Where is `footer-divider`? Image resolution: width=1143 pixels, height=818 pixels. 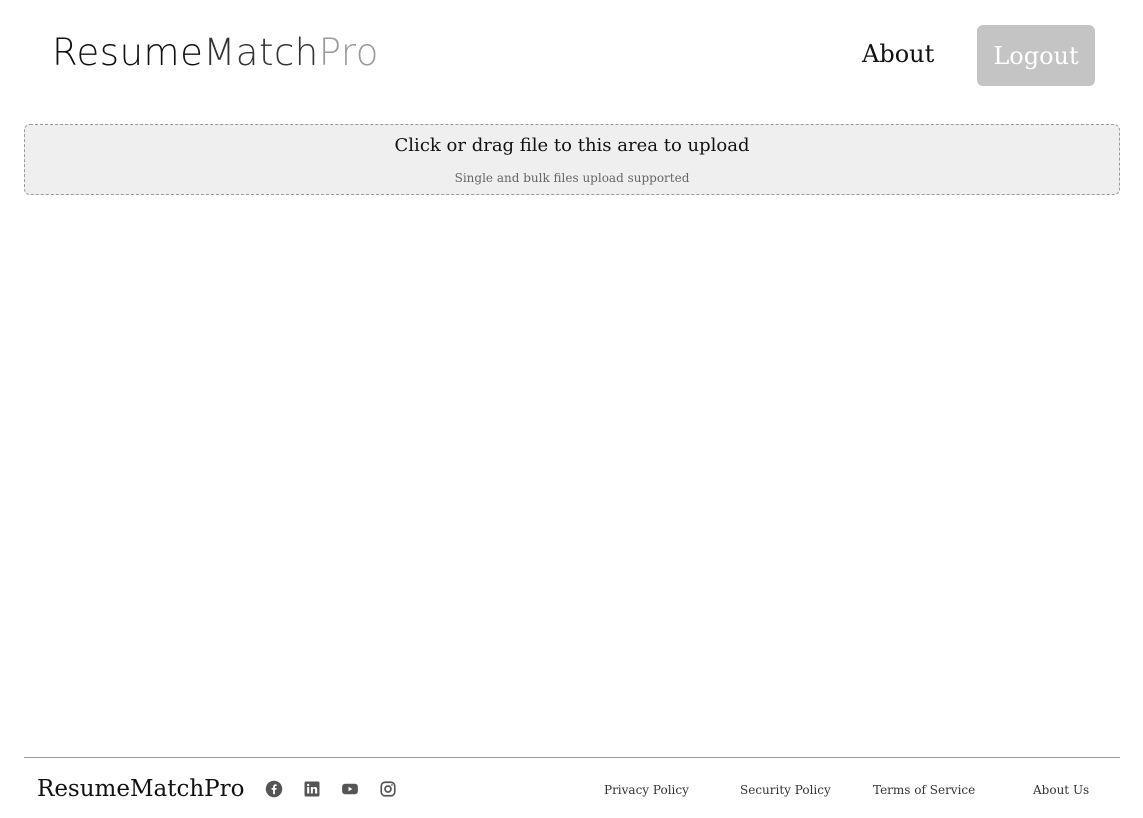
footer-divider is located at coordinates (572, 757).